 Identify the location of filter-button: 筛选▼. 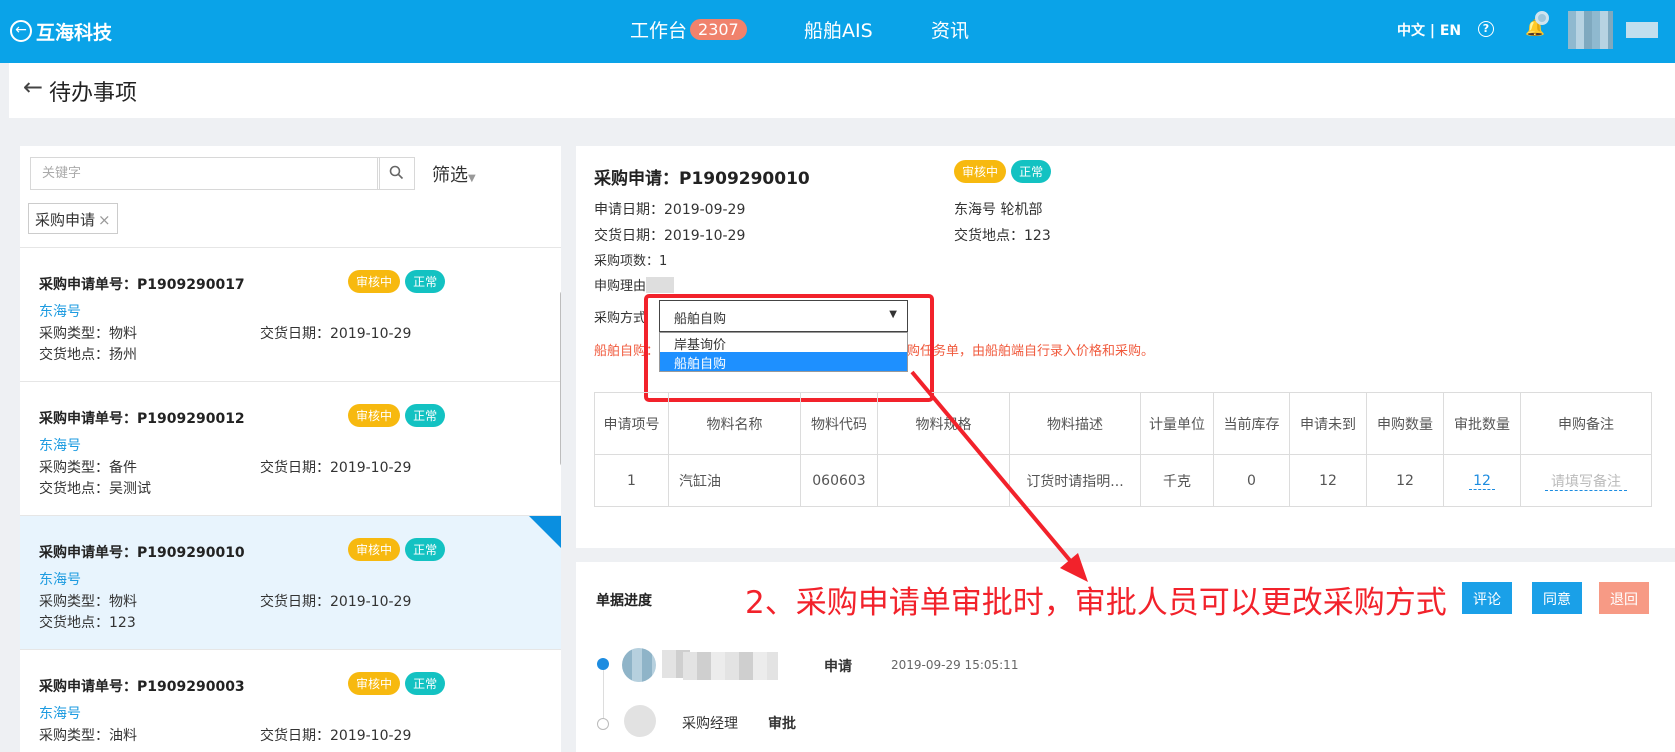
(454, 174).